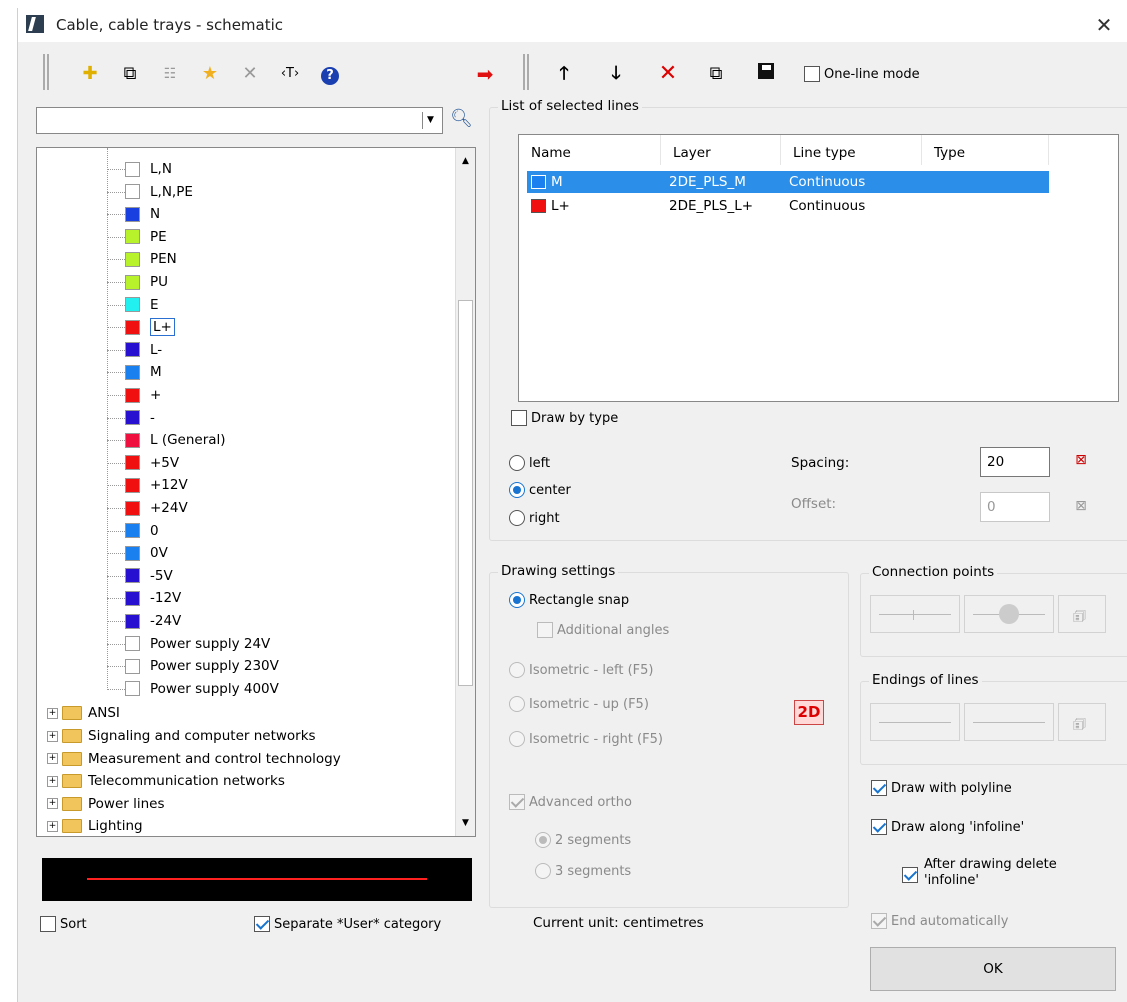 This screenshot has width=1127, height=1002. What do you see at coordinates (465, 823) in the screenshot?
I see `scroll-down-icon: ▼` at bounding box center [465, 823].